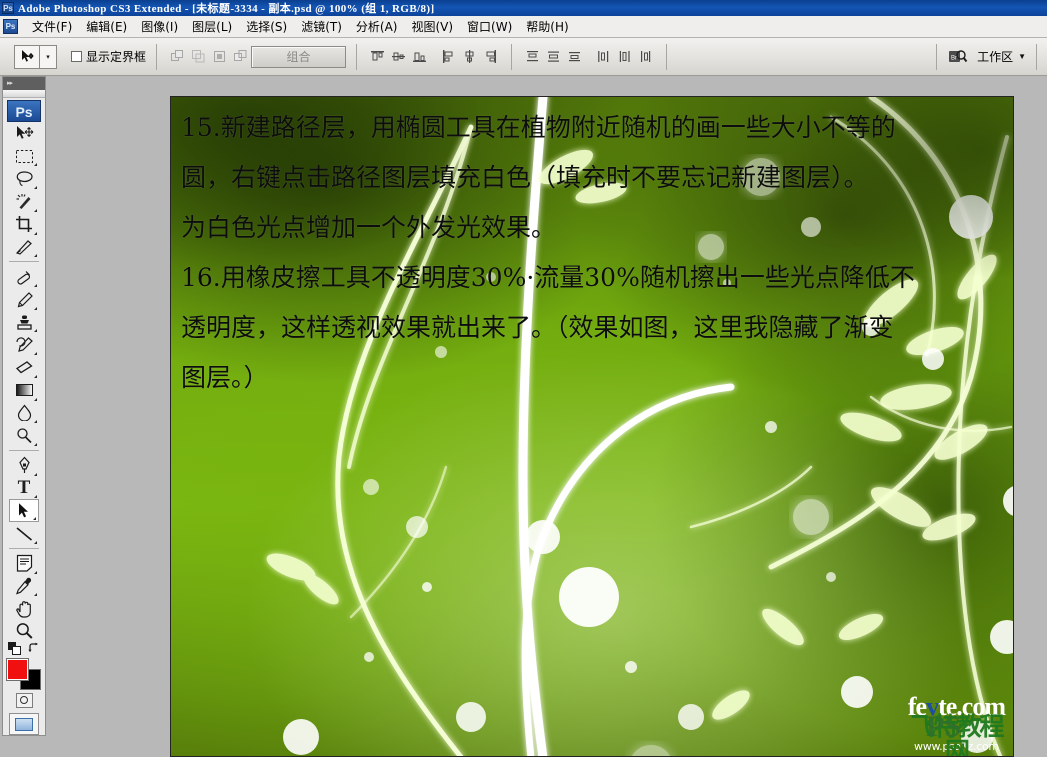 This screenshot has width=1047, height=757. Describe the element at coordinates (1022, 56) in the screenshot. I see `workspace-caret-icon: ▼` at that location.